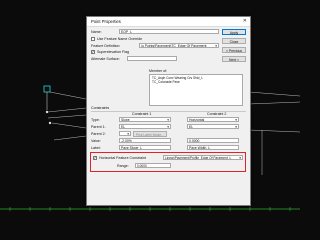  What do you see at coordinates (123, 166) in the screenshot?
I see `range-label: Range:` at bounding box center [123, 166].